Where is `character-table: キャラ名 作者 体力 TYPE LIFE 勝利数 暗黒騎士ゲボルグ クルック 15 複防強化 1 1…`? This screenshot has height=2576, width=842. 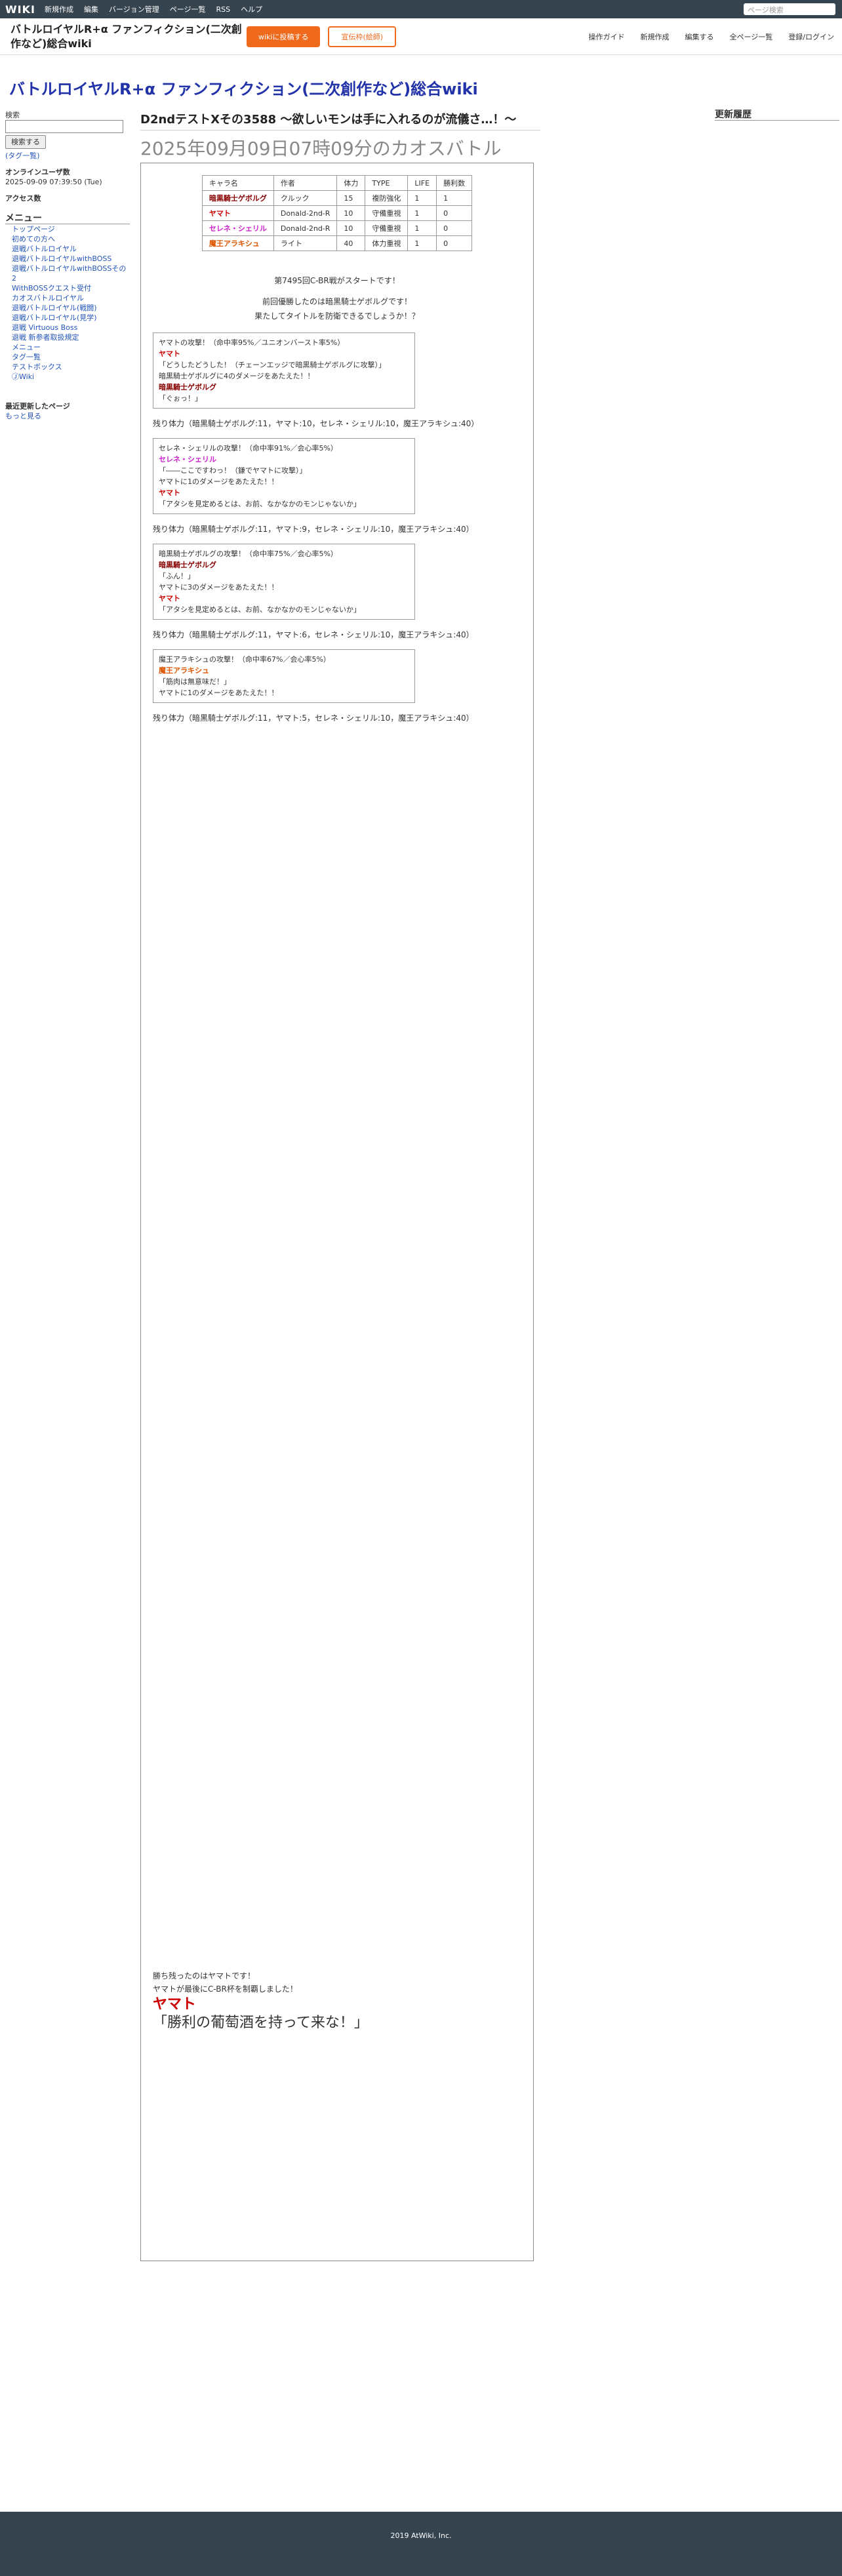
character-table: キャラ名 作者 体力 TYPE LIFE 勝利数 暗黒騎士ゲボルグ クルック 15 複防強化 1 1… is located at coordinates (337, 213).